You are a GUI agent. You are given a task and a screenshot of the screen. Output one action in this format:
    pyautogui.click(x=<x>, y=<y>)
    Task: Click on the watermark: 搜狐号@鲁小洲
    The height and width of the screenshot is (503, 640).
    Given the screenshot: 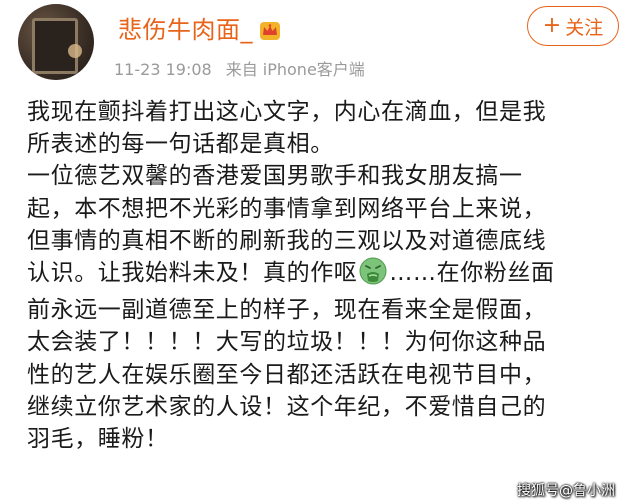 What is the action you would take?
    pyautogui.click(x=566, y=491)
    